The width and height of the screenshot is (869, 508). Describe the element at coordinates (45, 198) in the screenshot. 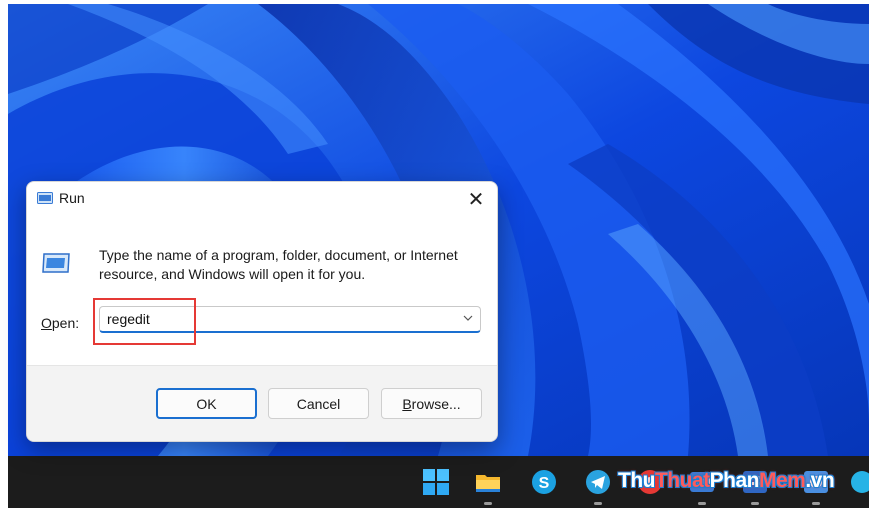

I see `run-icon` at that location.